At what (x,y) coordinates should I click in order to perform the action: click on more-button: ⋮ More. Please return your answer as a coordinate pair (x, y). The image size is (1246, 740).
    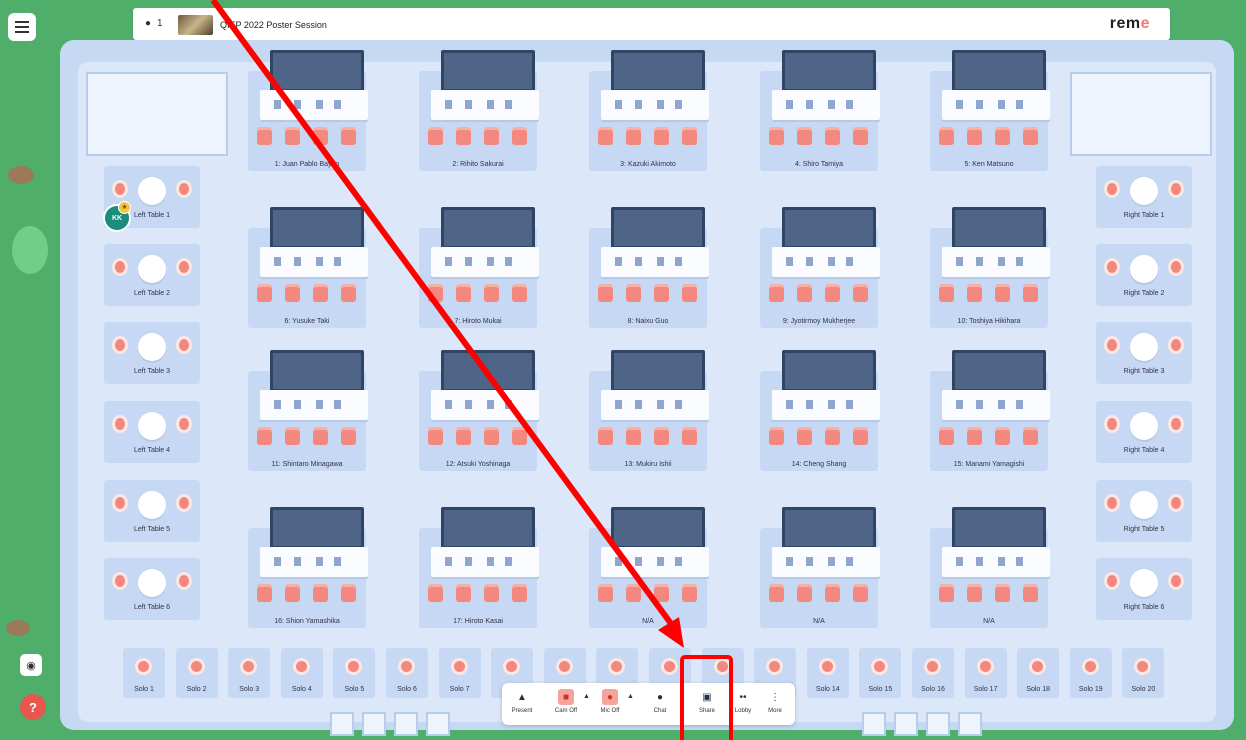
    Looking at the image, I should click on (775, 702).